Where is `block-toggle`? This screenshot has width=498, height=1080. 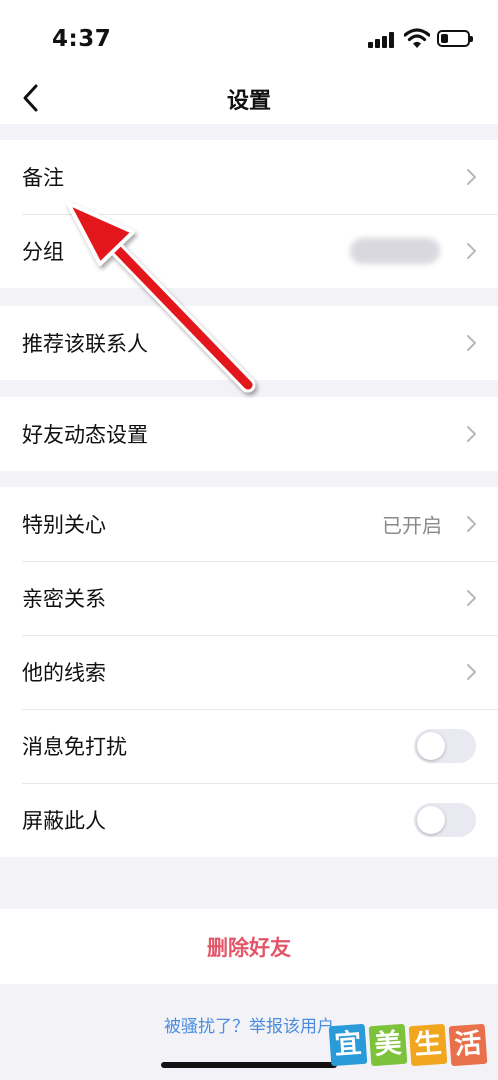
block-toggle is located at coordinates (445, 820).